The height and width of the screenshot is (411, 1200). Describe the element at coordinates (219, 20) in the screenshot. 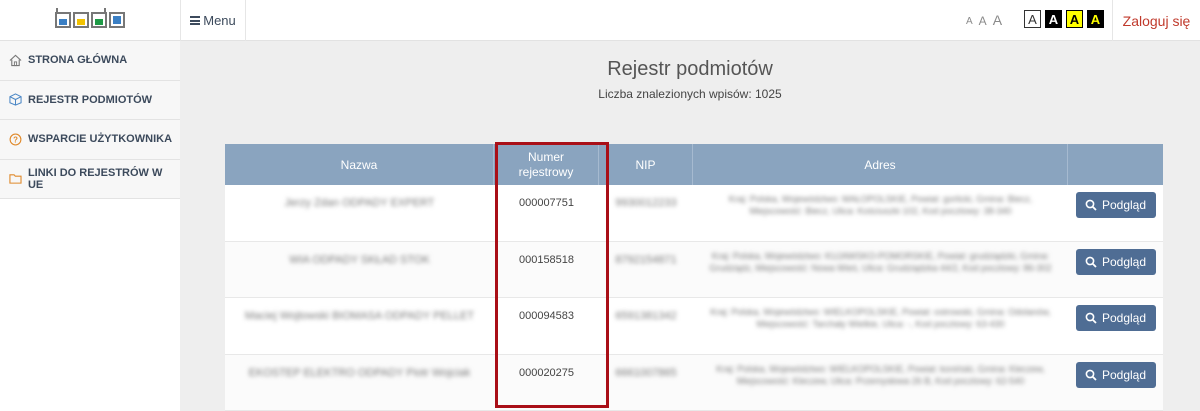

I see `menu-label: Menu` at that location.